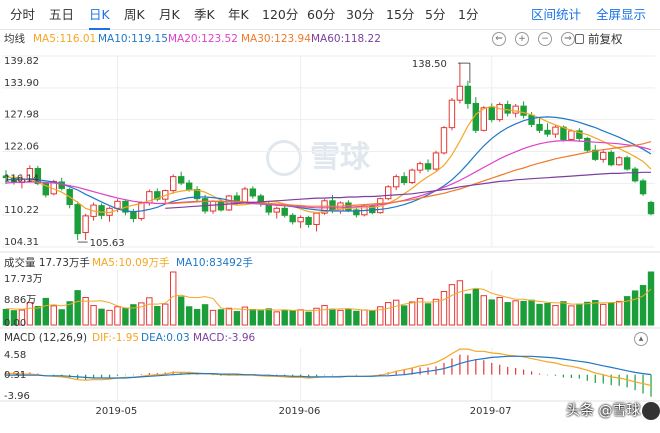 The width and height of the screenshot is (660, 433). What do you see at coordinates (21, 83) in the screenshot?
I see `price-tick-label: 133.90` at bounding box center [21, 83].